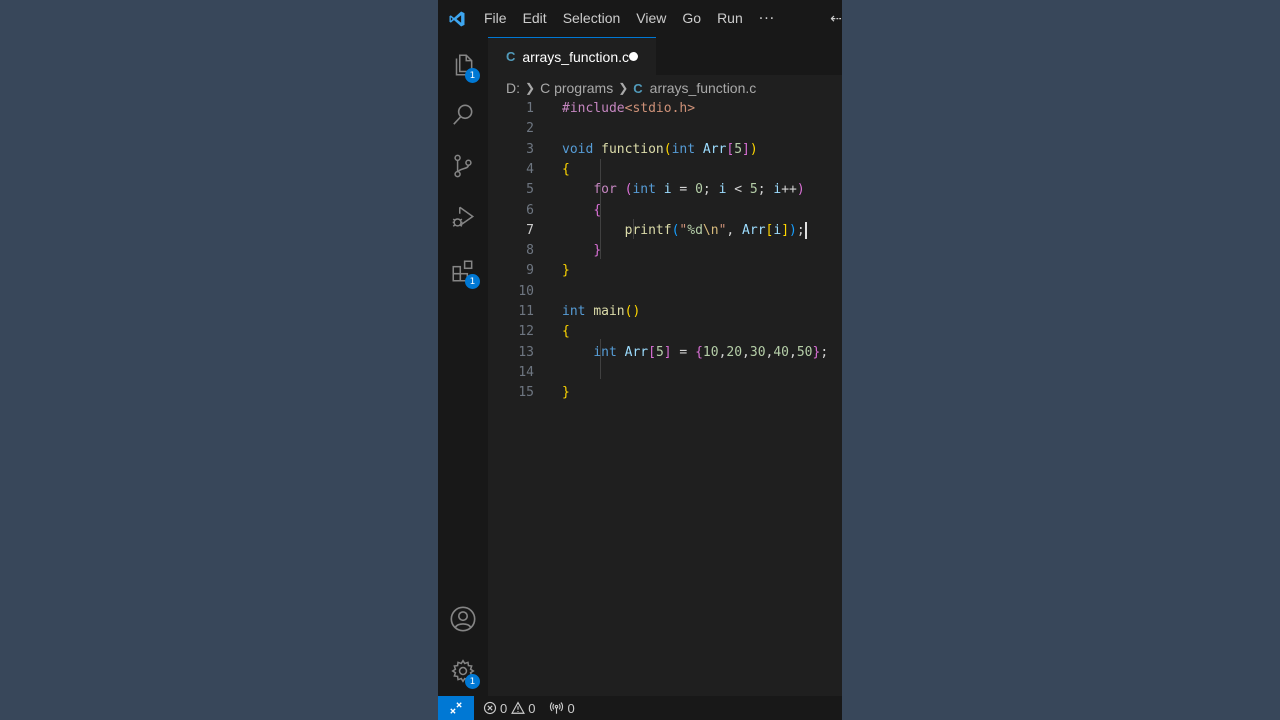 The width and height of the screenshot is (1280, 720). What do you see at coordinates (509, 708) in the screenshot?
I see `problems-button: 0 0` at bounding box center [509, 708].